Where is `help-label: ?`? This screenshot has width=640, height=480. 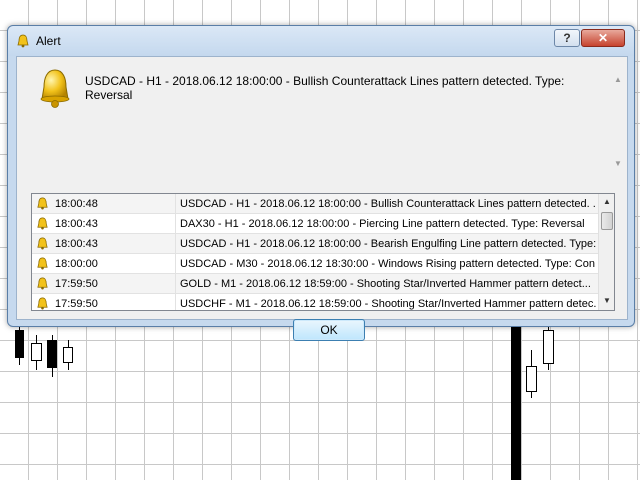
help-label: ? is located at coordinates (567, 38).